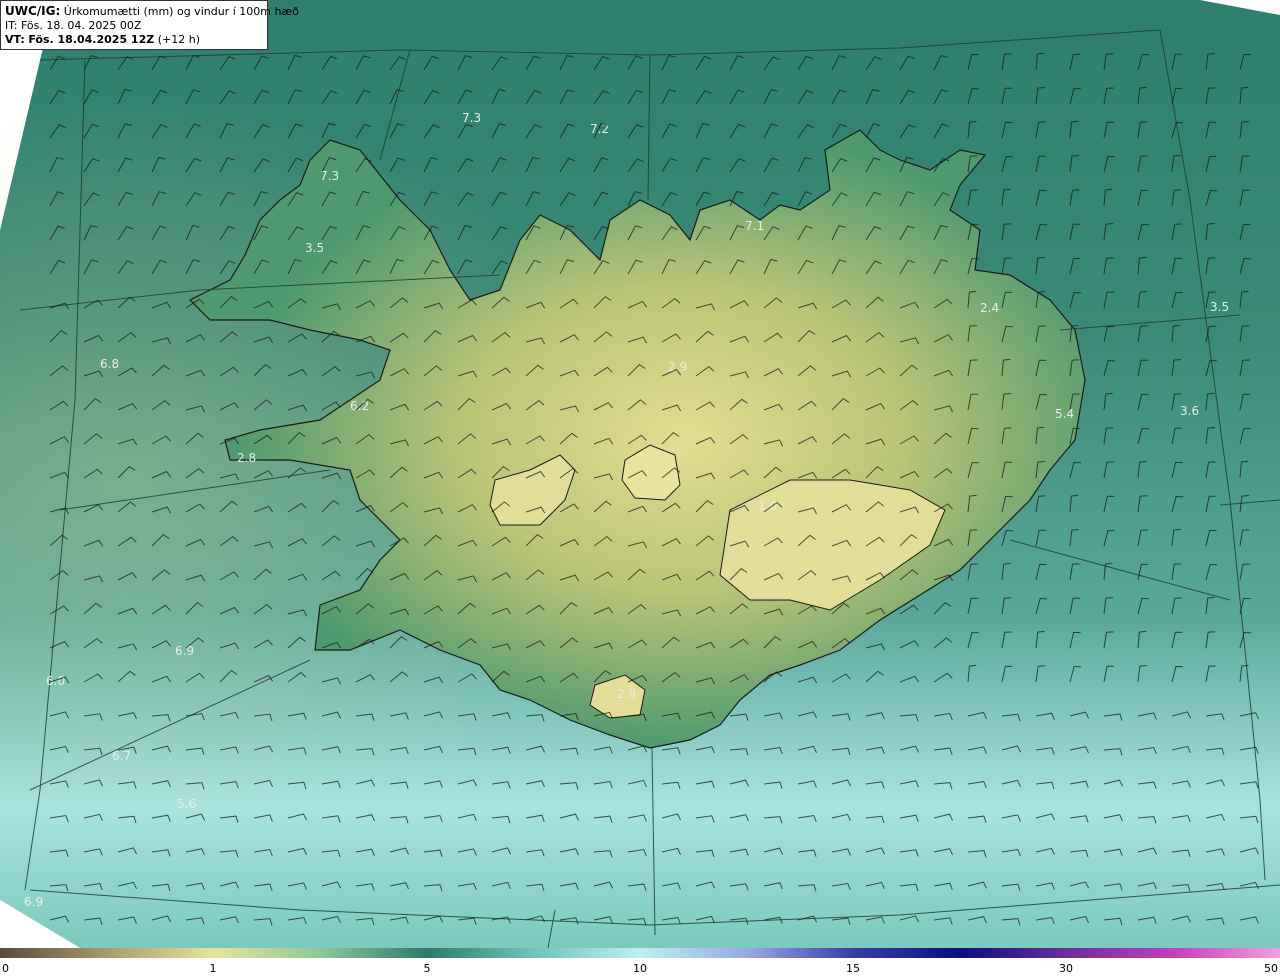  Describe the element at coordinates (213, 968) in the screenshot. I see `colorbar-tick: 1` at that location.